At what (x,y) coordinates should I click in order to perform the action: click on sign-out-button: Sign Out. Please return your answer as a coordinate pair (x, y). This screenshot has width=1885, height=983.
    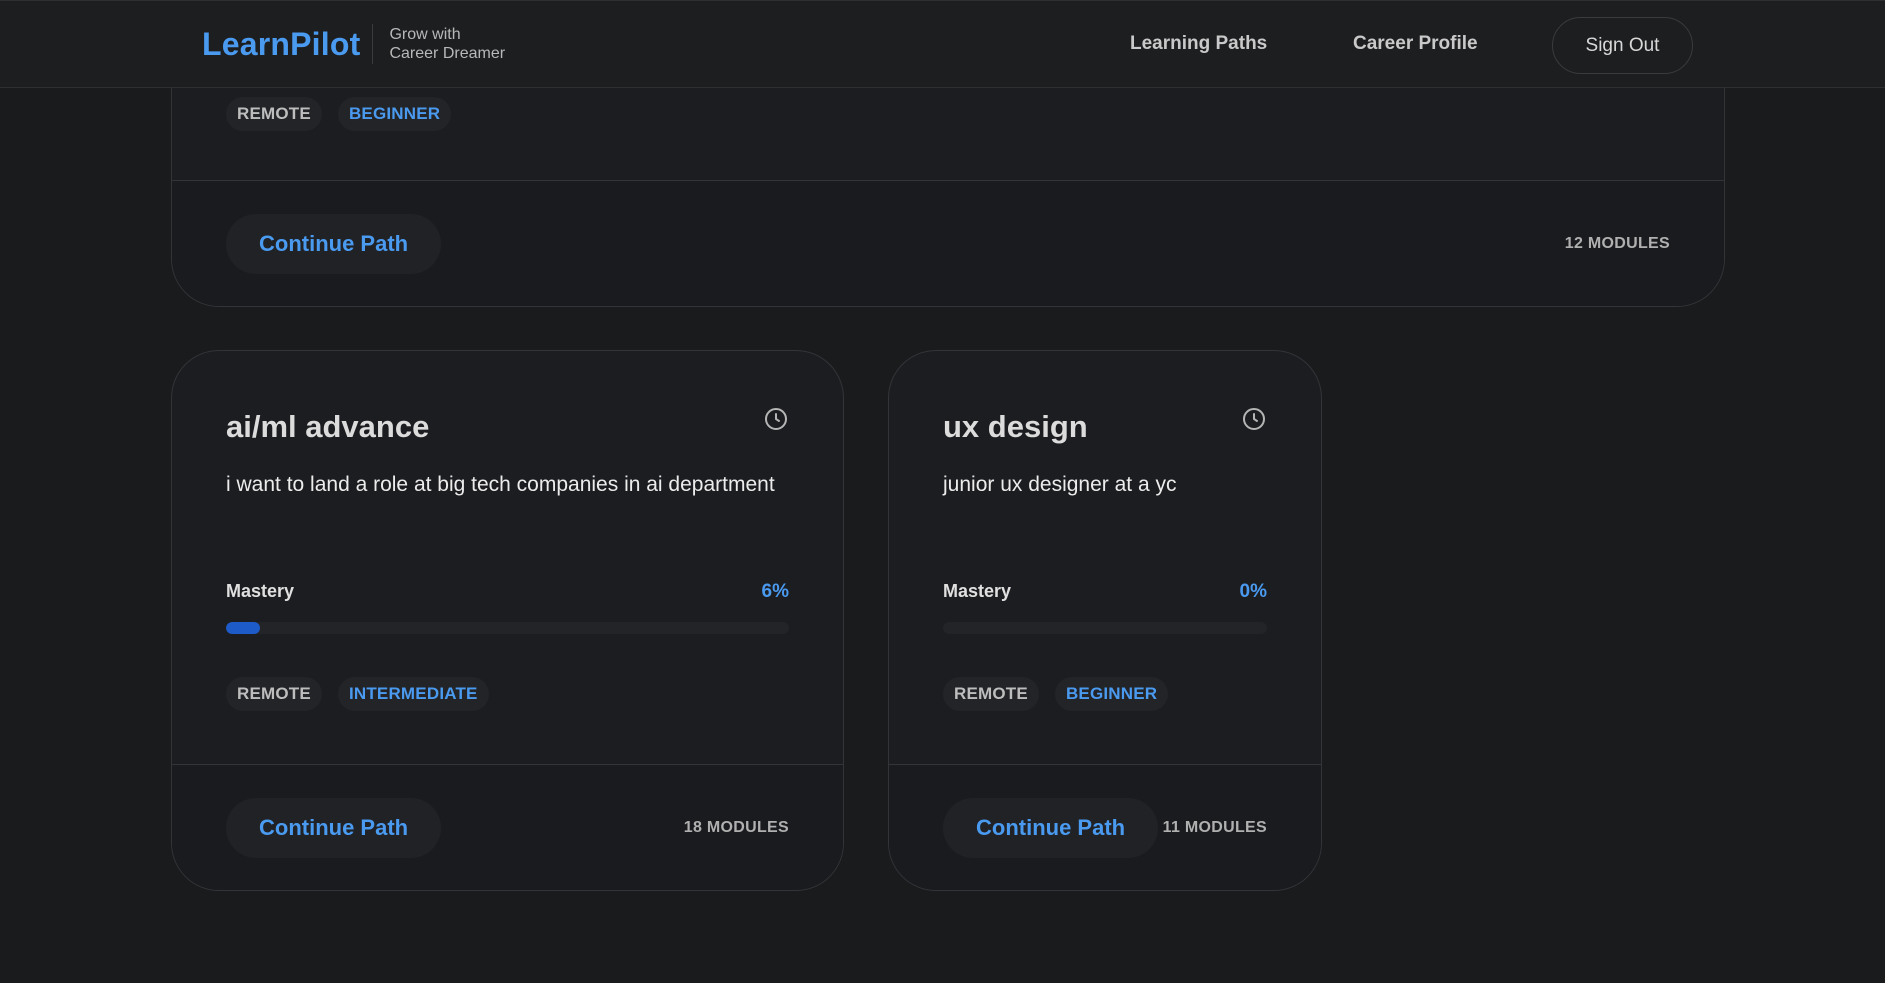
    Looking at the image, I should click on (1622, 45).